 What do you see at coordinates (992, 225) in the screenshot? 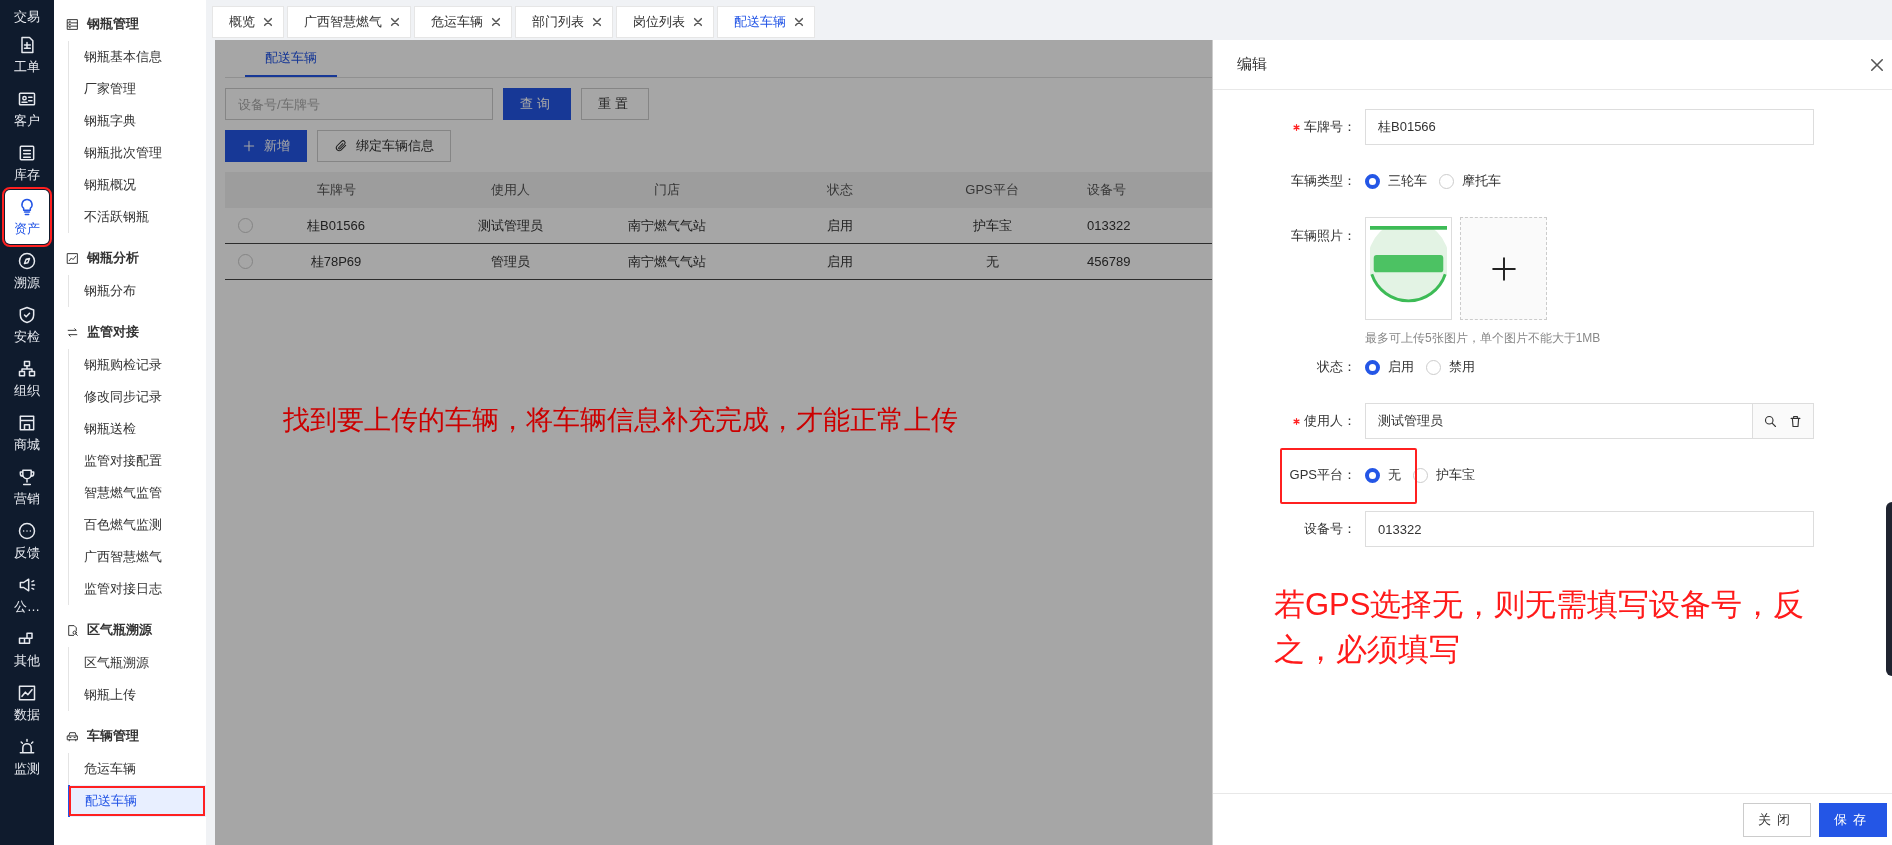
I see `table-cell-text: 护车宝` at bounding box center [992, 225].